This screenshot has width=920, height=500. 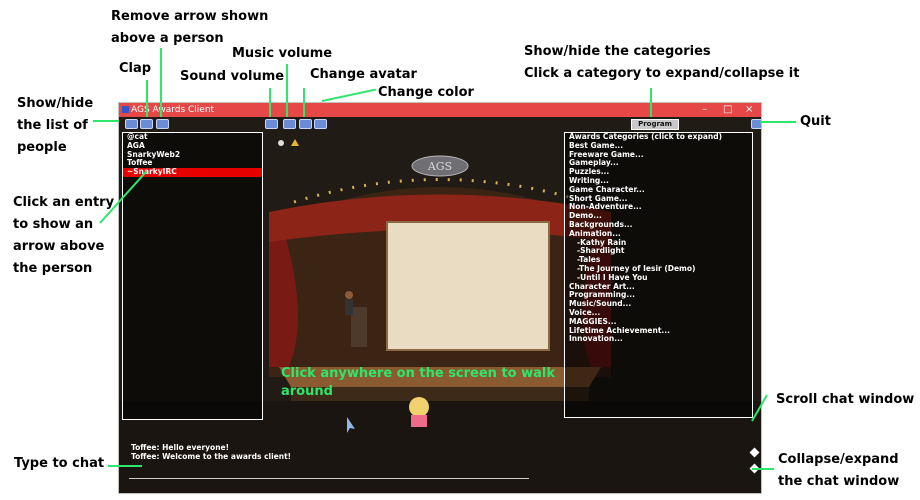 What do you see at coordinates (655, 124) in the screenshot?
I see `program-button: Program` at bounding box center [655, 124].